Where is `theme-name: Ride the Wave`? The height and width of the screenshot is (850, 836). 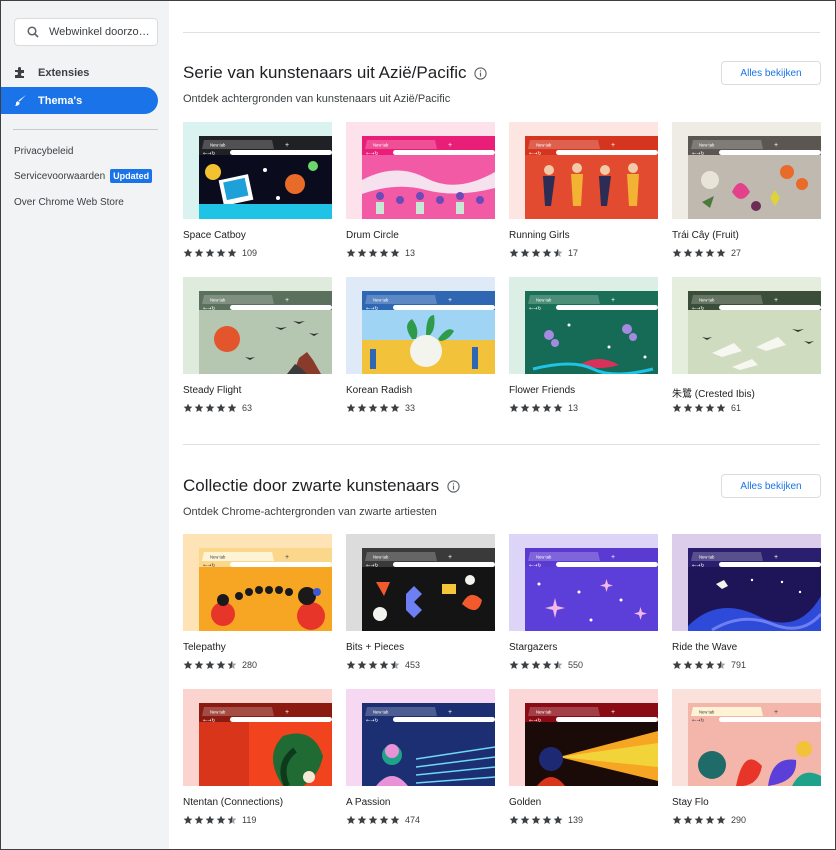
theme-name: Ride the Wave is located at coordinates (704, 647).